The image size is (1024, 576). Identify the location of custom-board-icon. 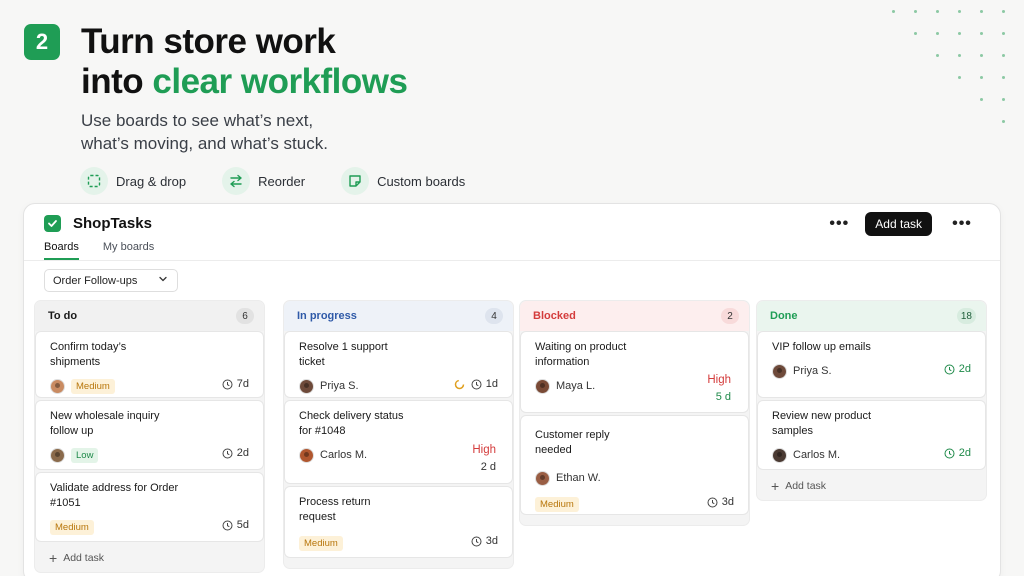
(355, 181).